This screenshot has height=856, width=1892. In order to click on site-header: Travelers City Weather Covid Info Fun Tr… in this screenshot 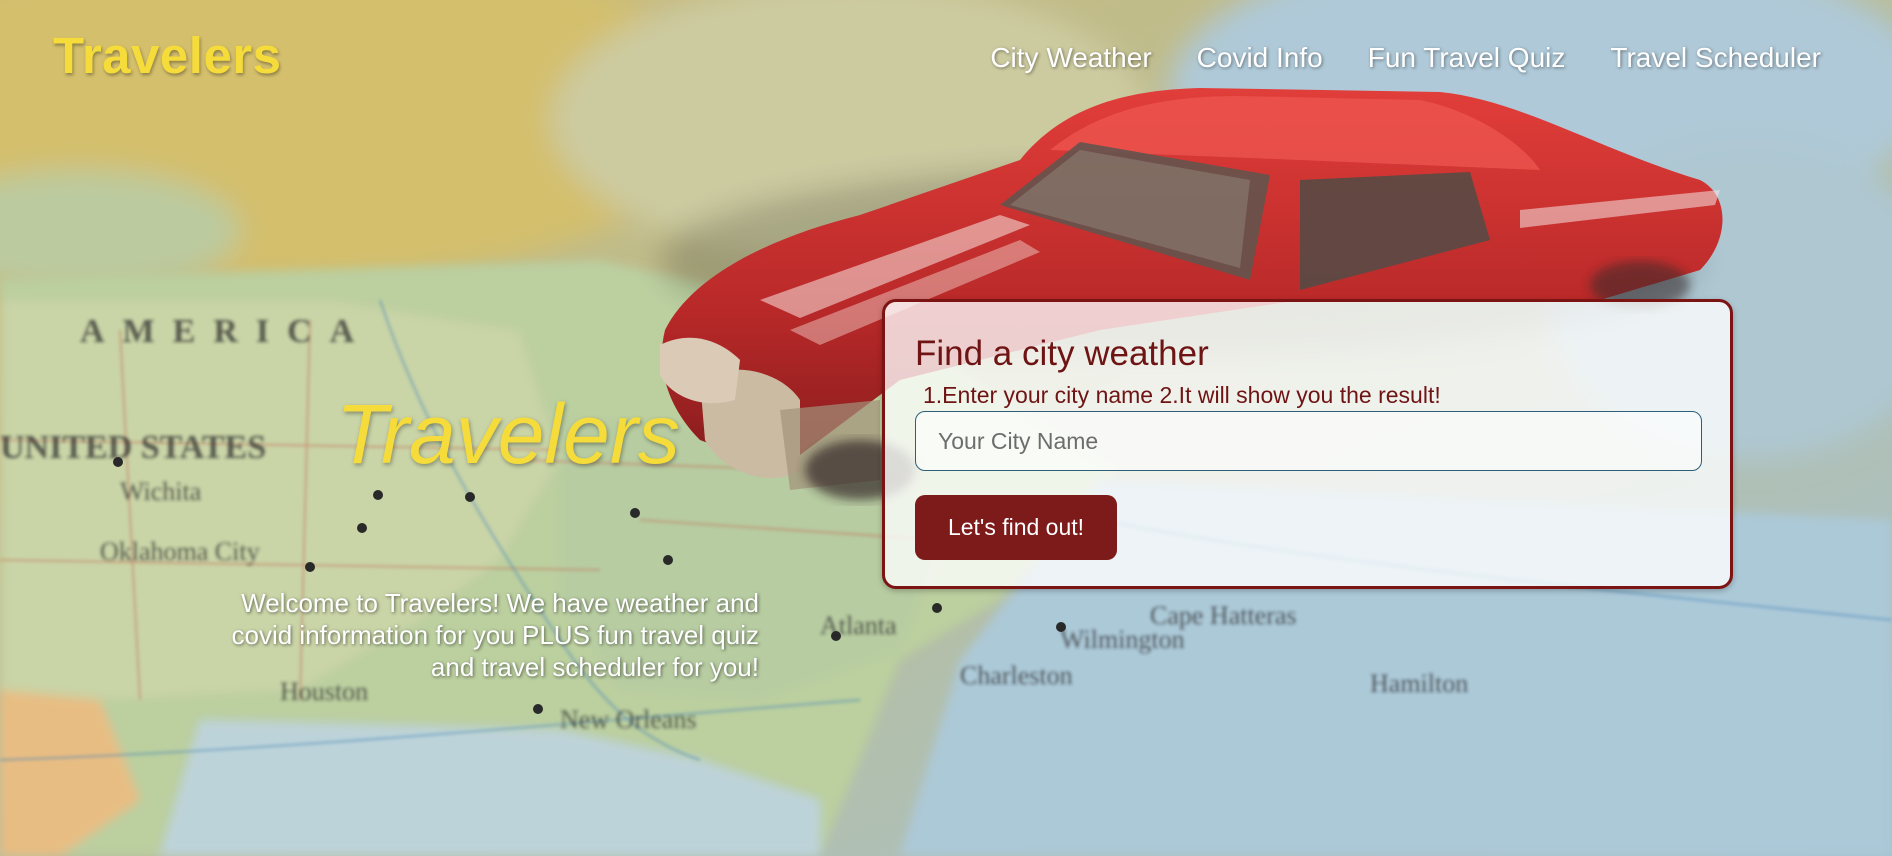, I will do `click(946, 60)`.